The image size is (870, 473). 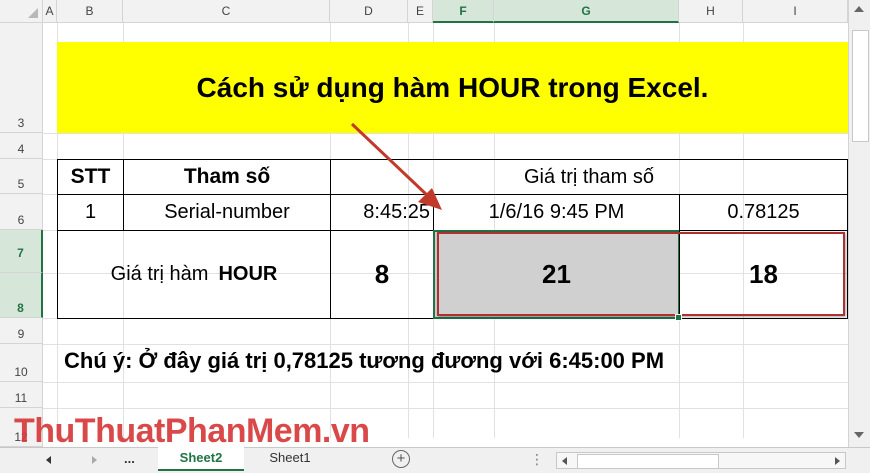 I want to click on tab-sheet2: Sheet2, so click(x=201, y=459).